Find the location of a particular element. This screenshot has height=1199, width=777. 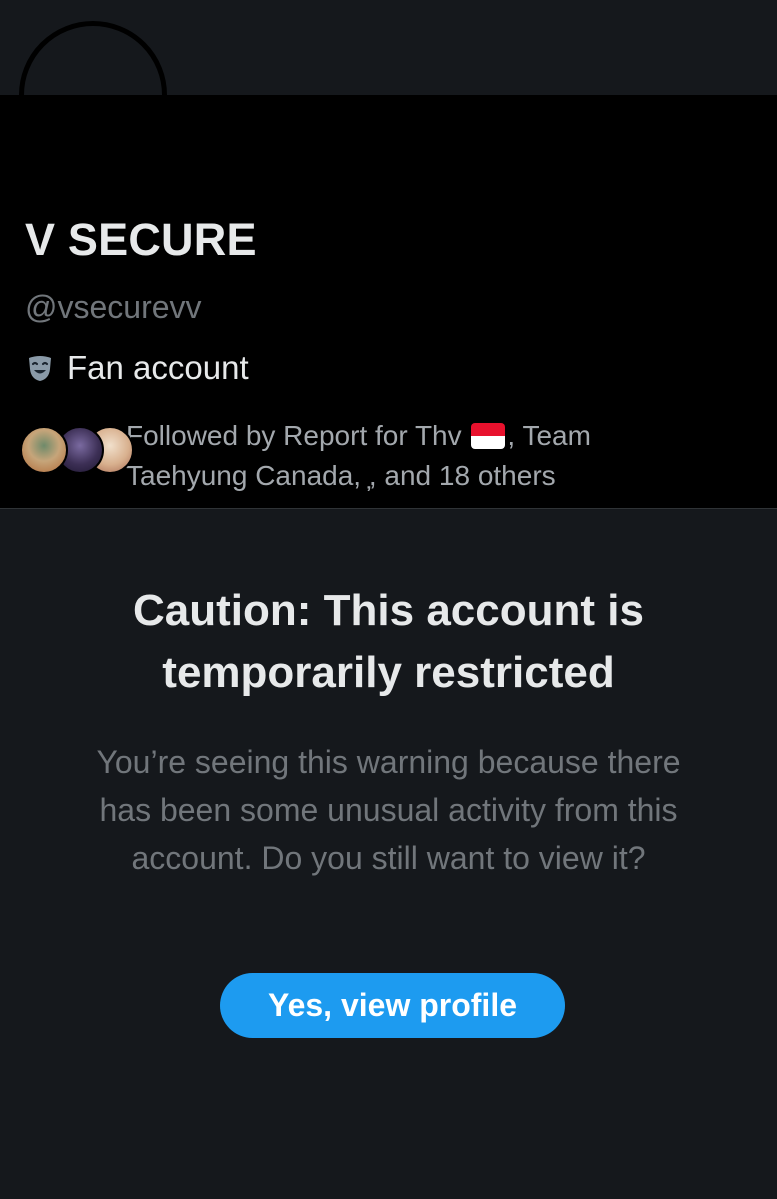

profile-handle: @vsecurevv is located at coordinates (113, 307).